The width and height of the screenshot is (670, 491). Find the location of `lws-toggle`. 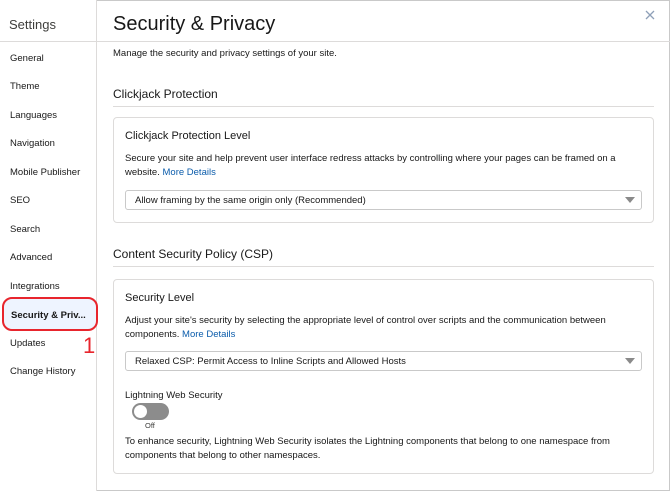

lws-toggle is located at coordinates (150, 411).